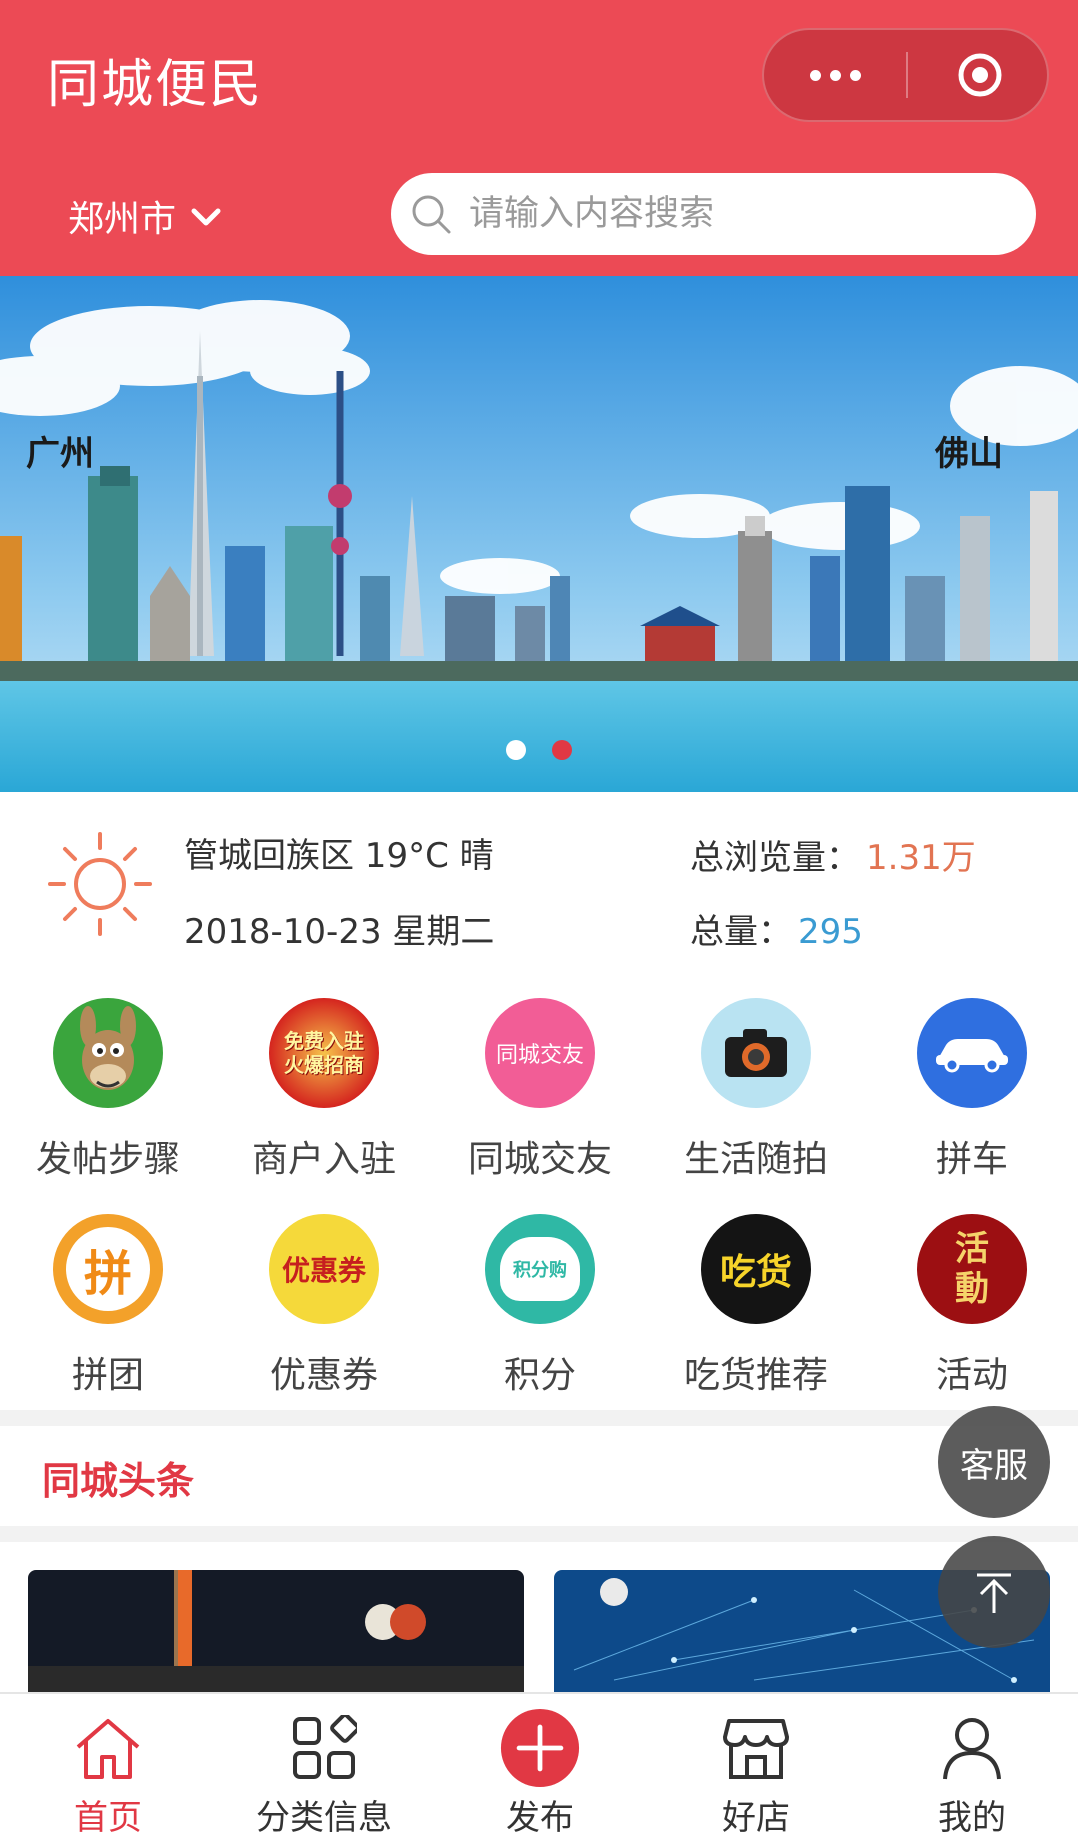 The height and width of the screenshot is (1845, 1078). Describe the element at coordinates (324, 1818) in the screenshot. I see `tab-label: 分类信息` at that location.